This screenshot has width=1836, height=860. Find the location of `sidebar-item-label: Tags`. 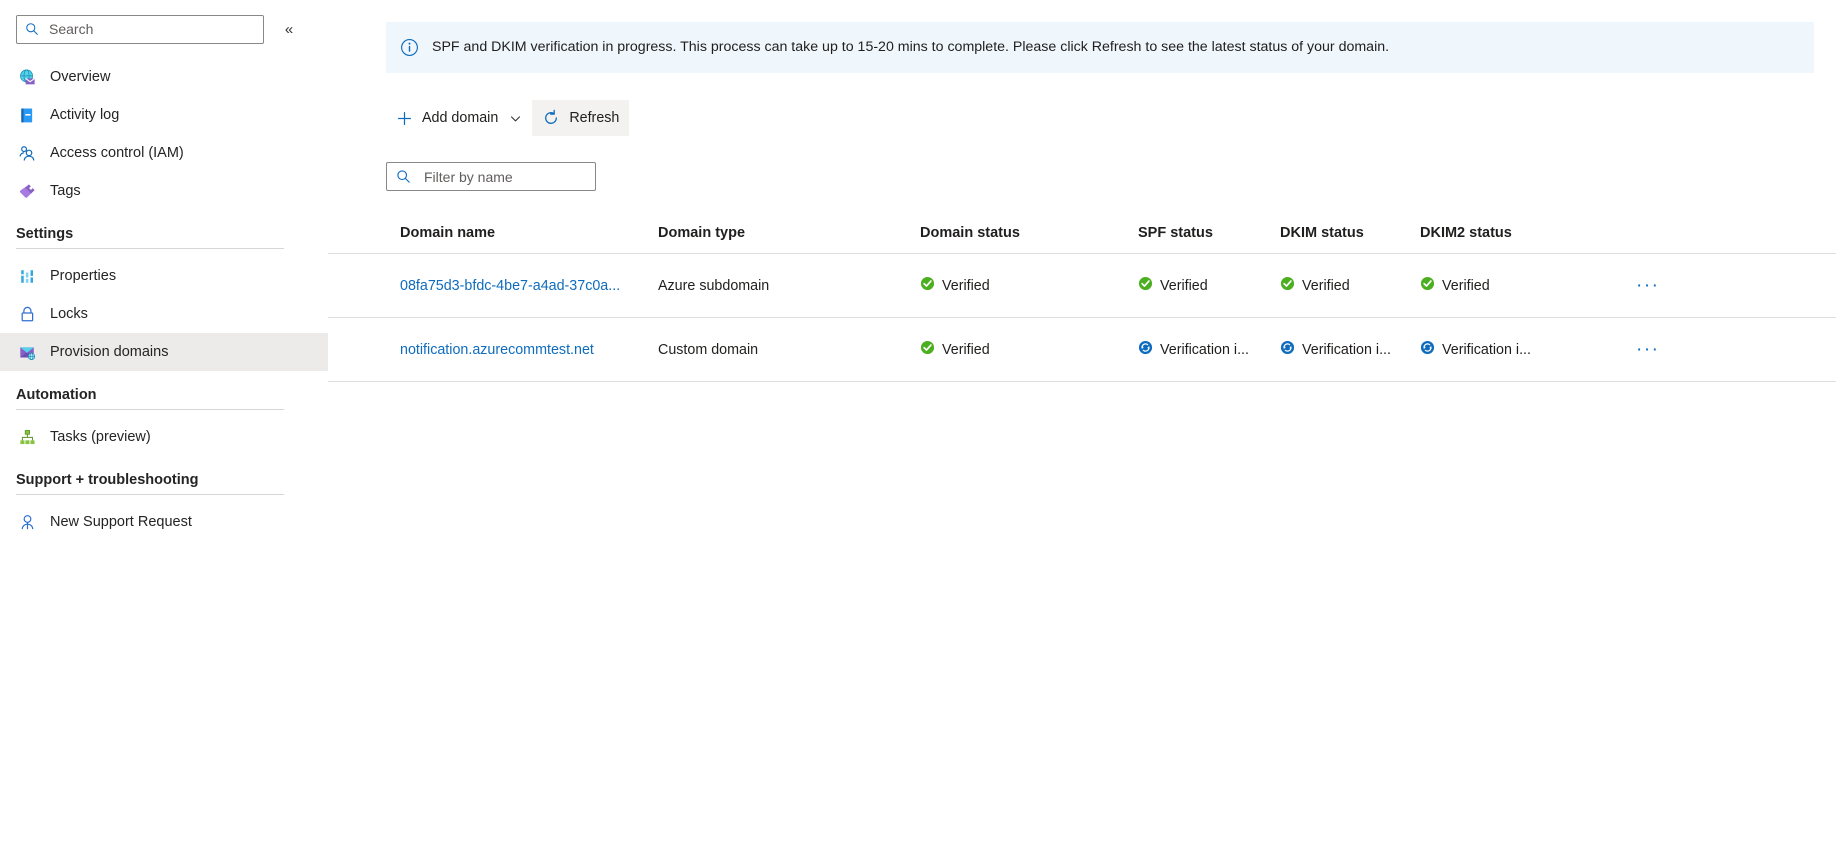

sidebar-item-label: Tags is located at coordinates (65, 191).